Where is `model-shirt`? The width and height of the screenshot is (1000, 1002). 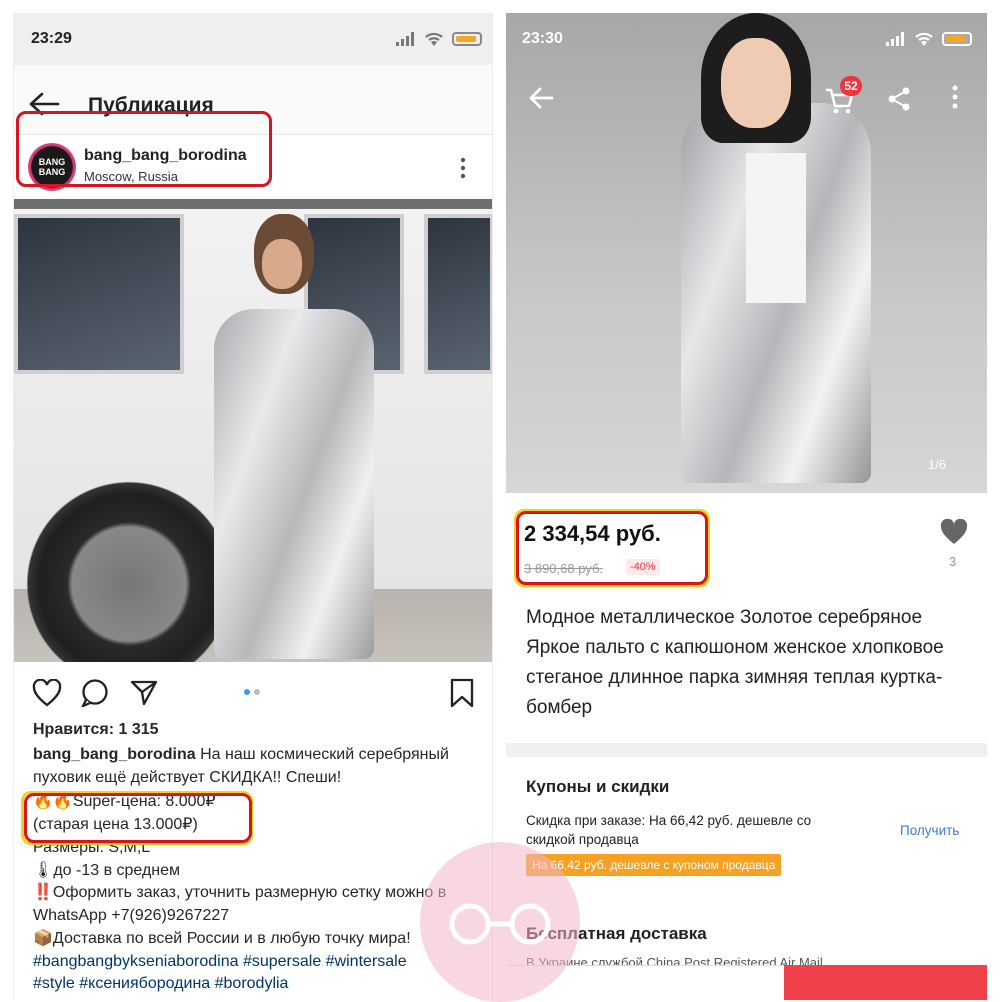 model-shirt is located at coordinates (776, 228).